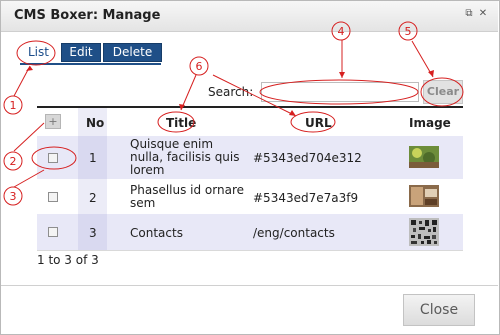 Image resolution: width=500 pixels, height=335 pixels. Describe the element at coordinates (341, 31) in the screenshot. I see `annotation-label: 4` at that location.